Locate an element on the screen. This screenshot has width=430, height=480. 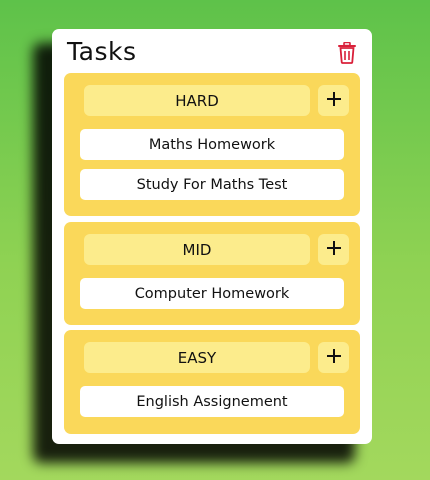
group-header-mid: MID is located at coordinates (197, 249).